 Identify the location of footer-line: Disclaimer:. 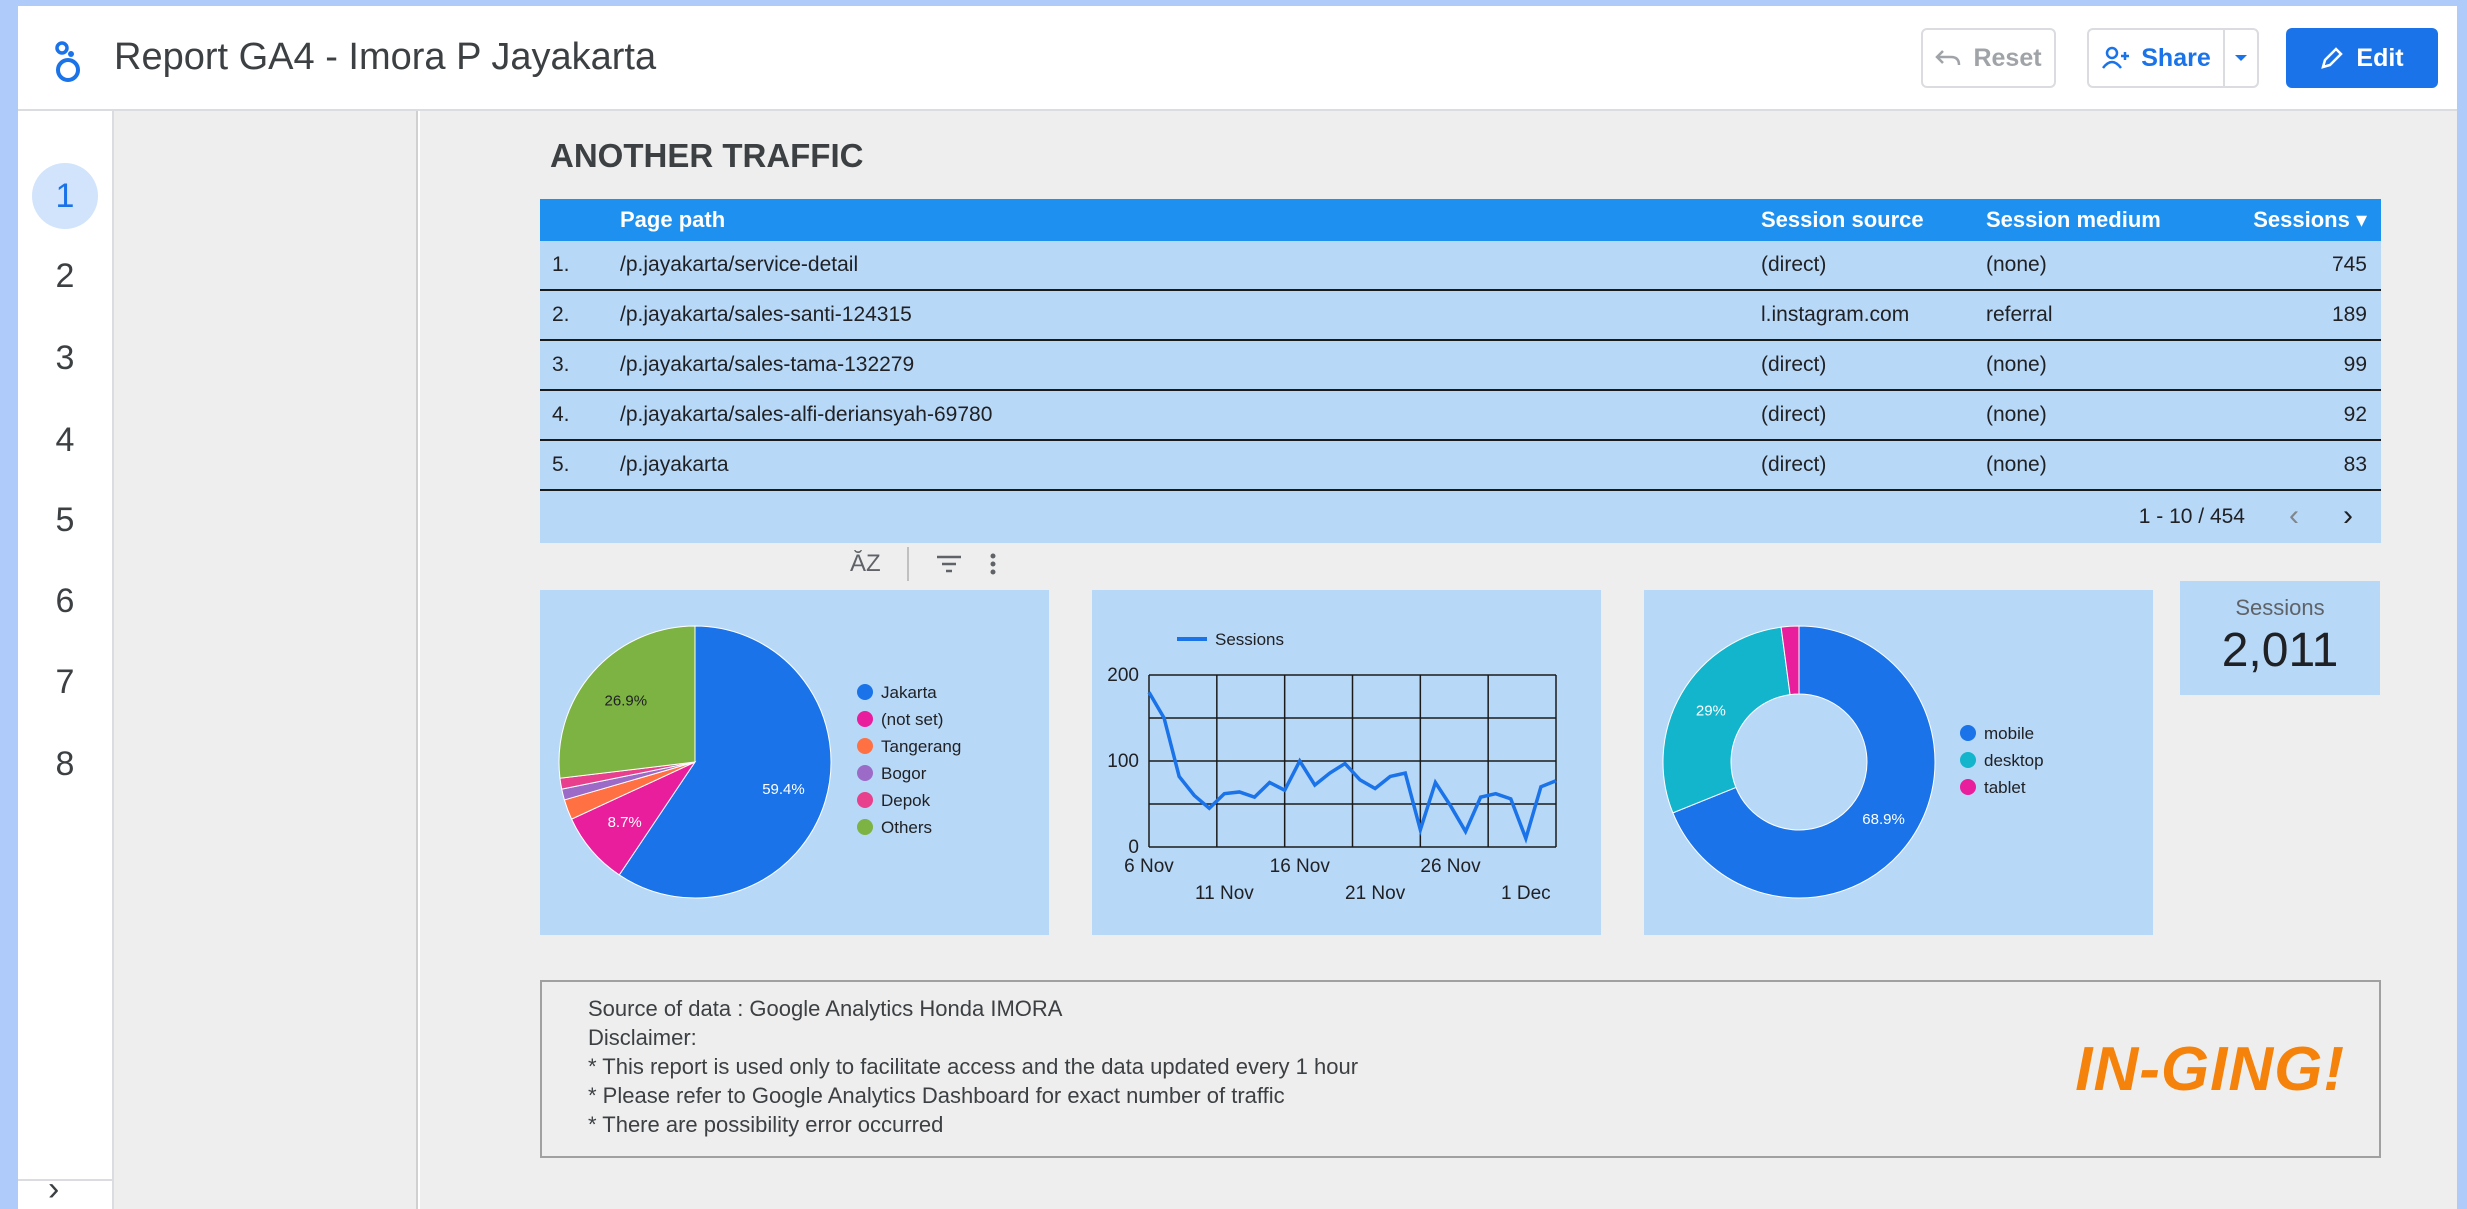
(642, 1037).